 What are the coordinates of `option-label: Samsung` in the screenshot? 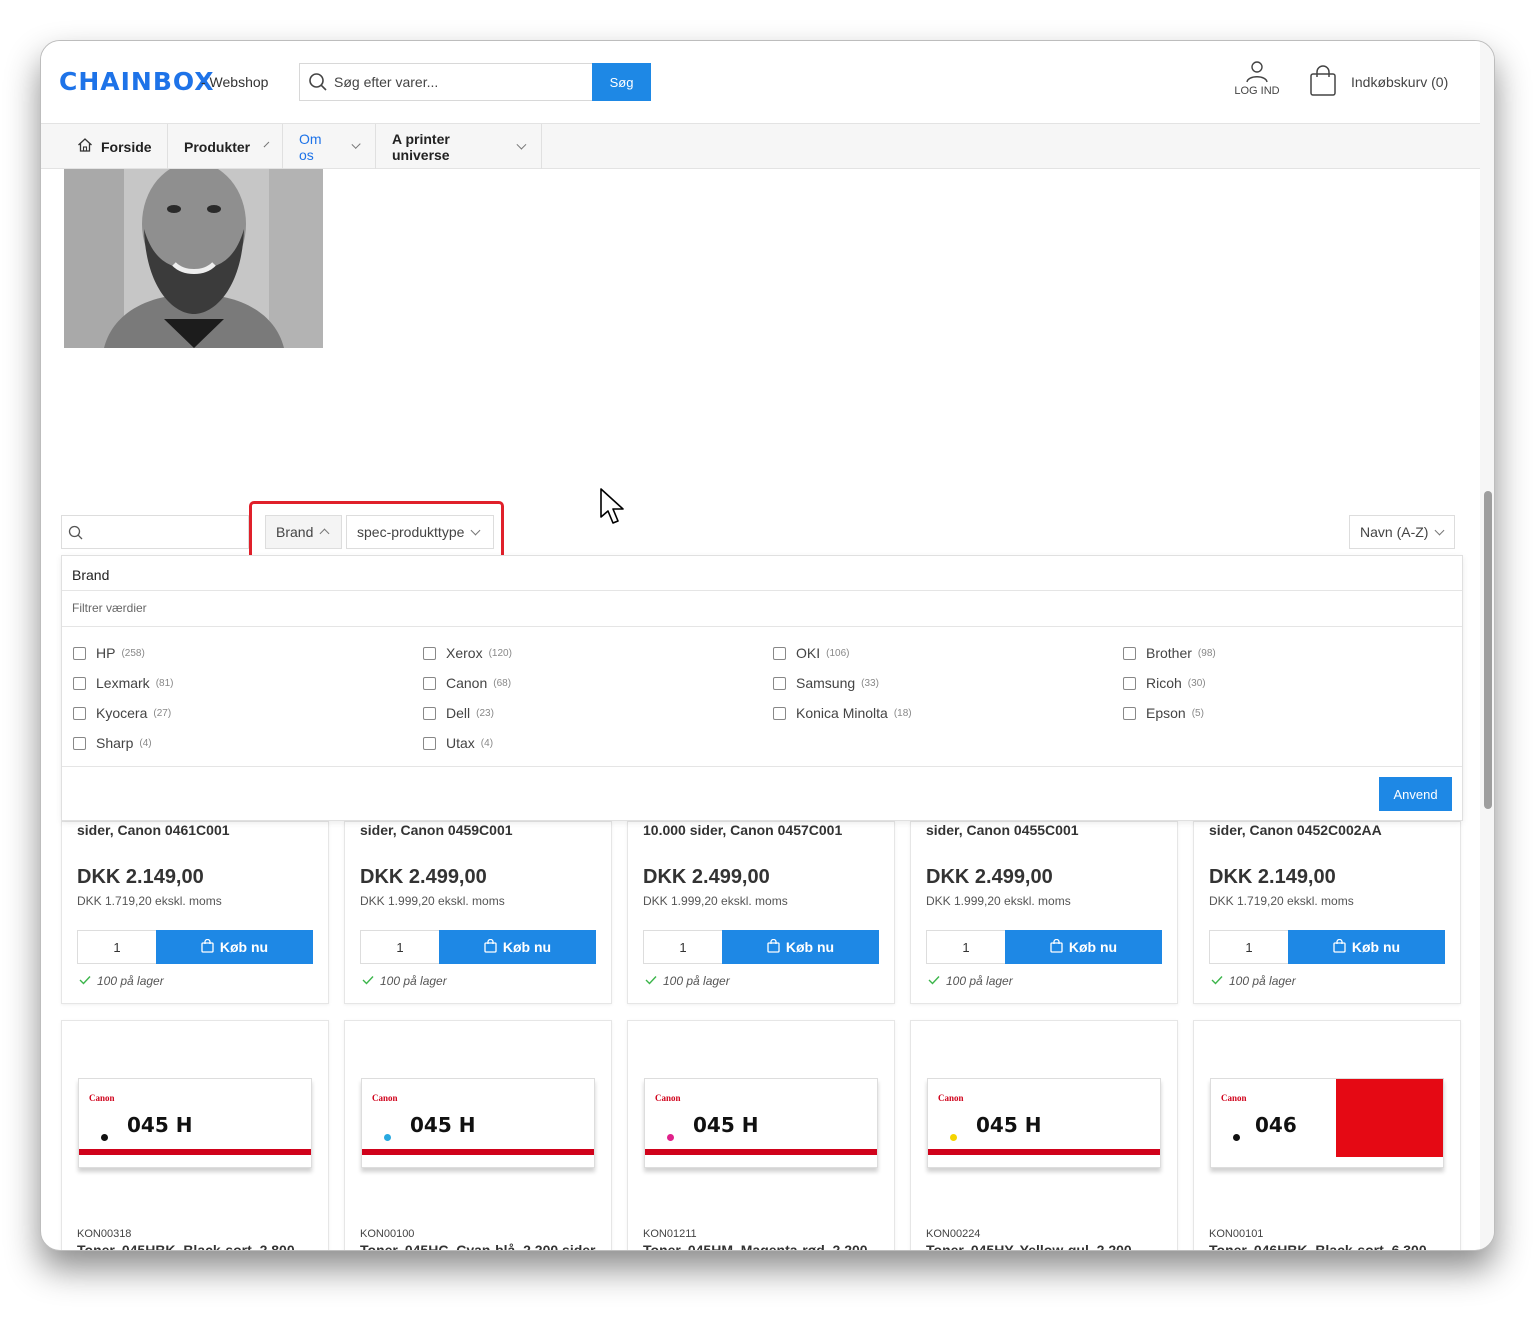 It's located at (826, 683).